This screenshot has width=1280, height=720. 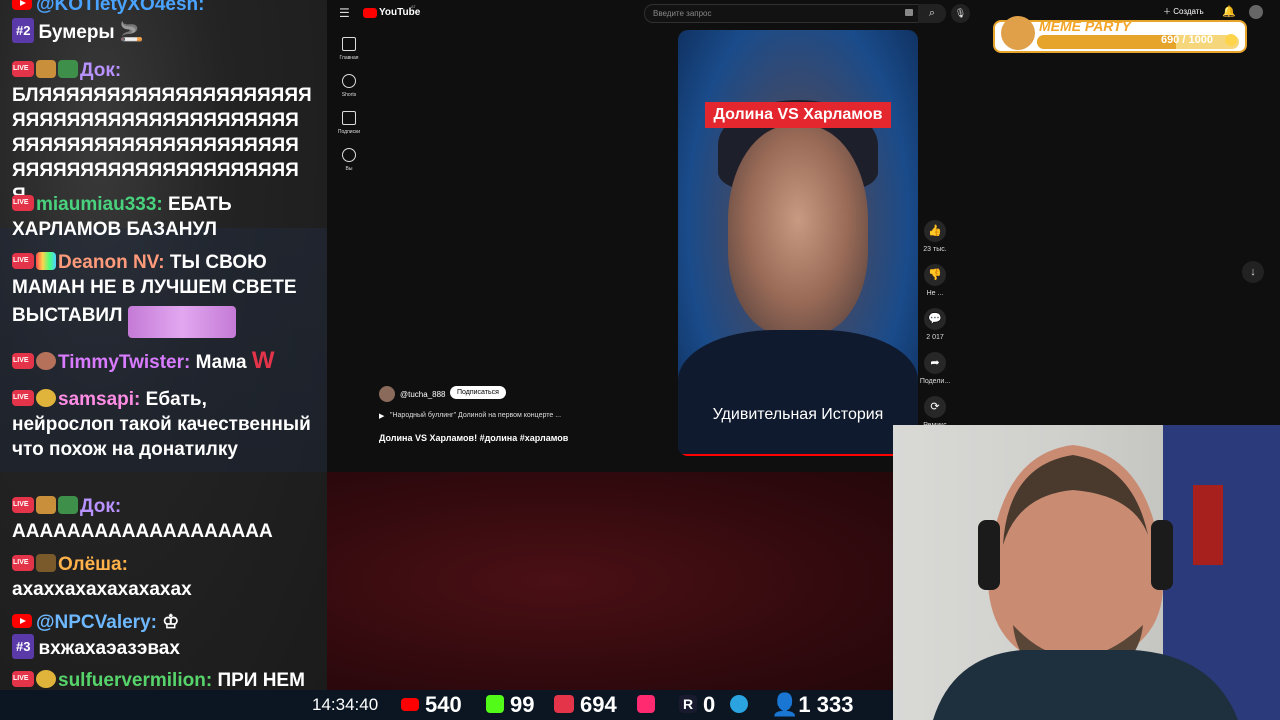 I want to click on stream-stats-bar: 14:34:40 540 99 694 R0 👤1 333, so click(x=446, y=705).